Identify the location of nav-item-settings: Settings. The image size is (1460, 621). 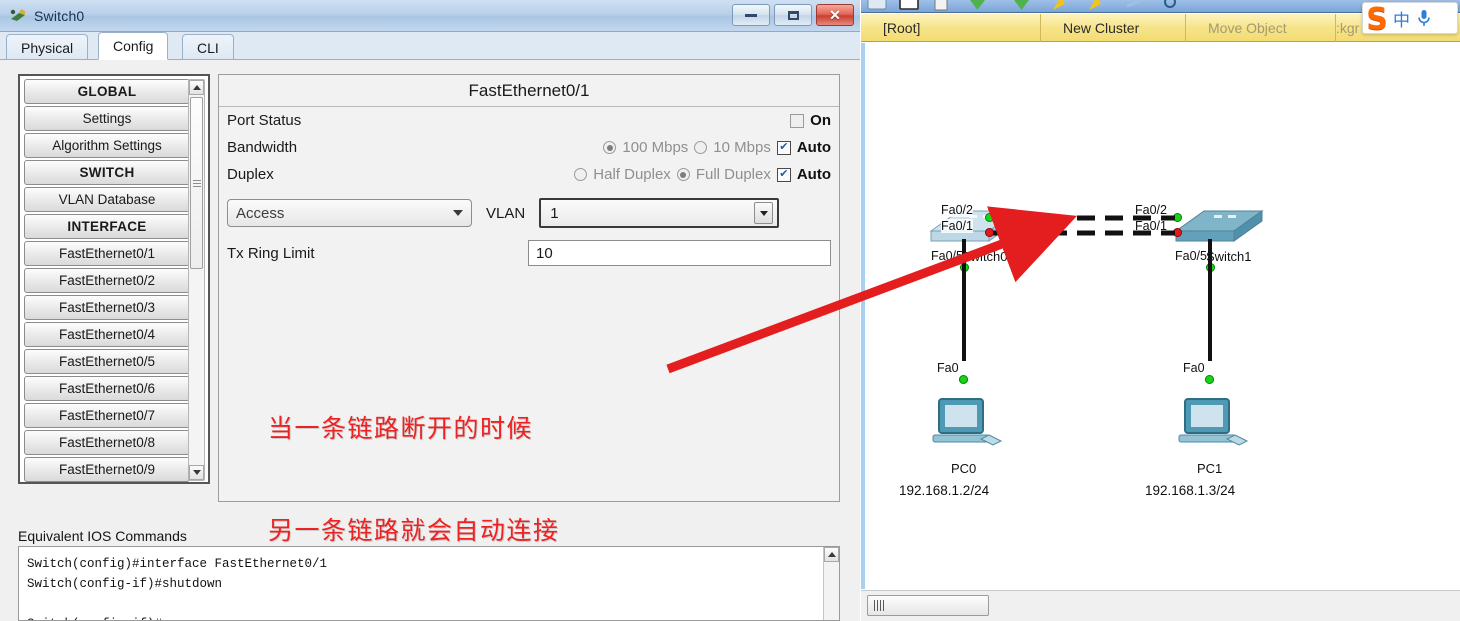
(107, 118).